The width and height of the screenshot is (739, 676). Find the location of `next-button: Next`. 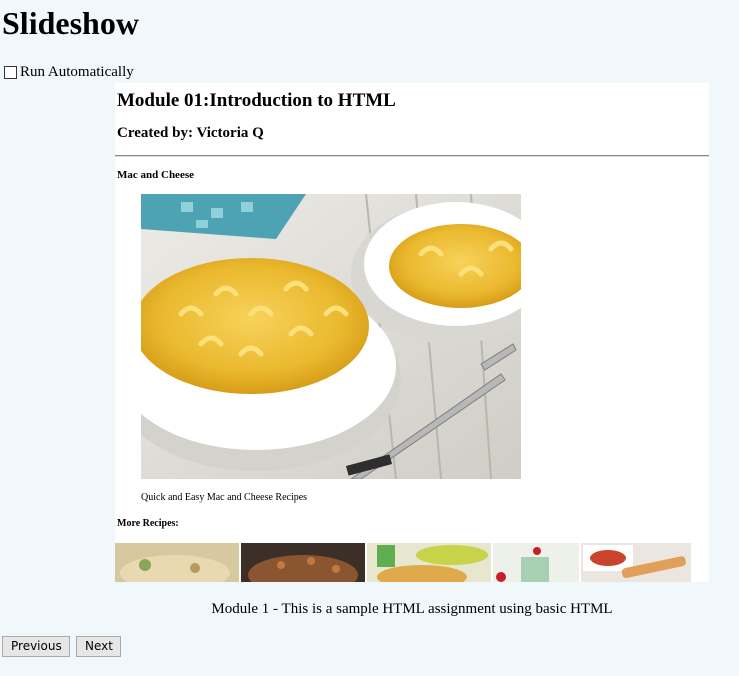

next-button: Next is located at coordinates (98, 646).